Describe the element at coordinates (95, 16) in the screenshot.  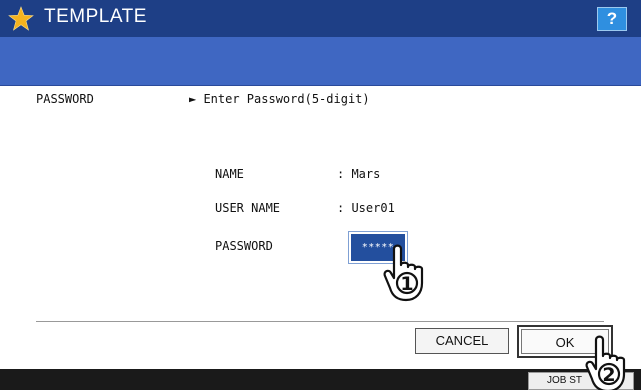
I see `window-title: TEMPLATE` at that location.